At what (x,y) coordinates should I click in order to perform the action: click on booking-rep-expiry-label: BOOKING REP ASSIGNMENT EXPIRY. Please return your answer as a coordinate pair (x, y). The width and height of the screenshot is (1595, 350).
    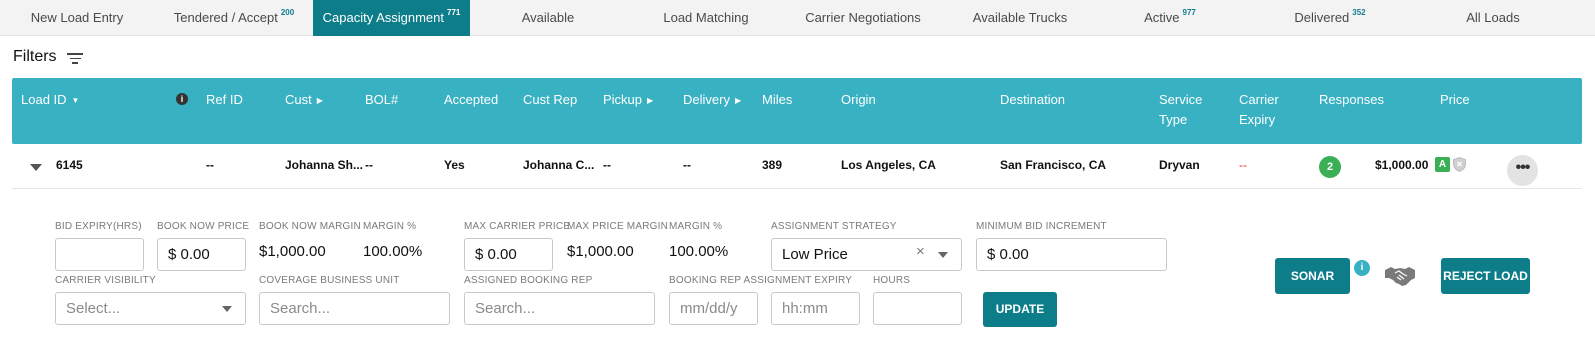
    Looking at the image, I should click on (761, 280).